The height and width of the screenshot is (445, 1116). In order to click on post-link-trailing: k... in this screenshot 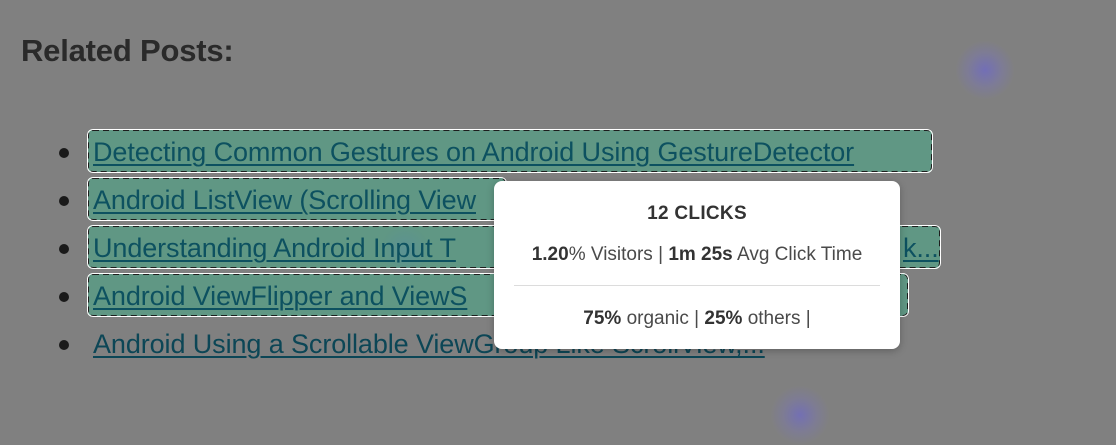, I will do `click(921, 248)`.